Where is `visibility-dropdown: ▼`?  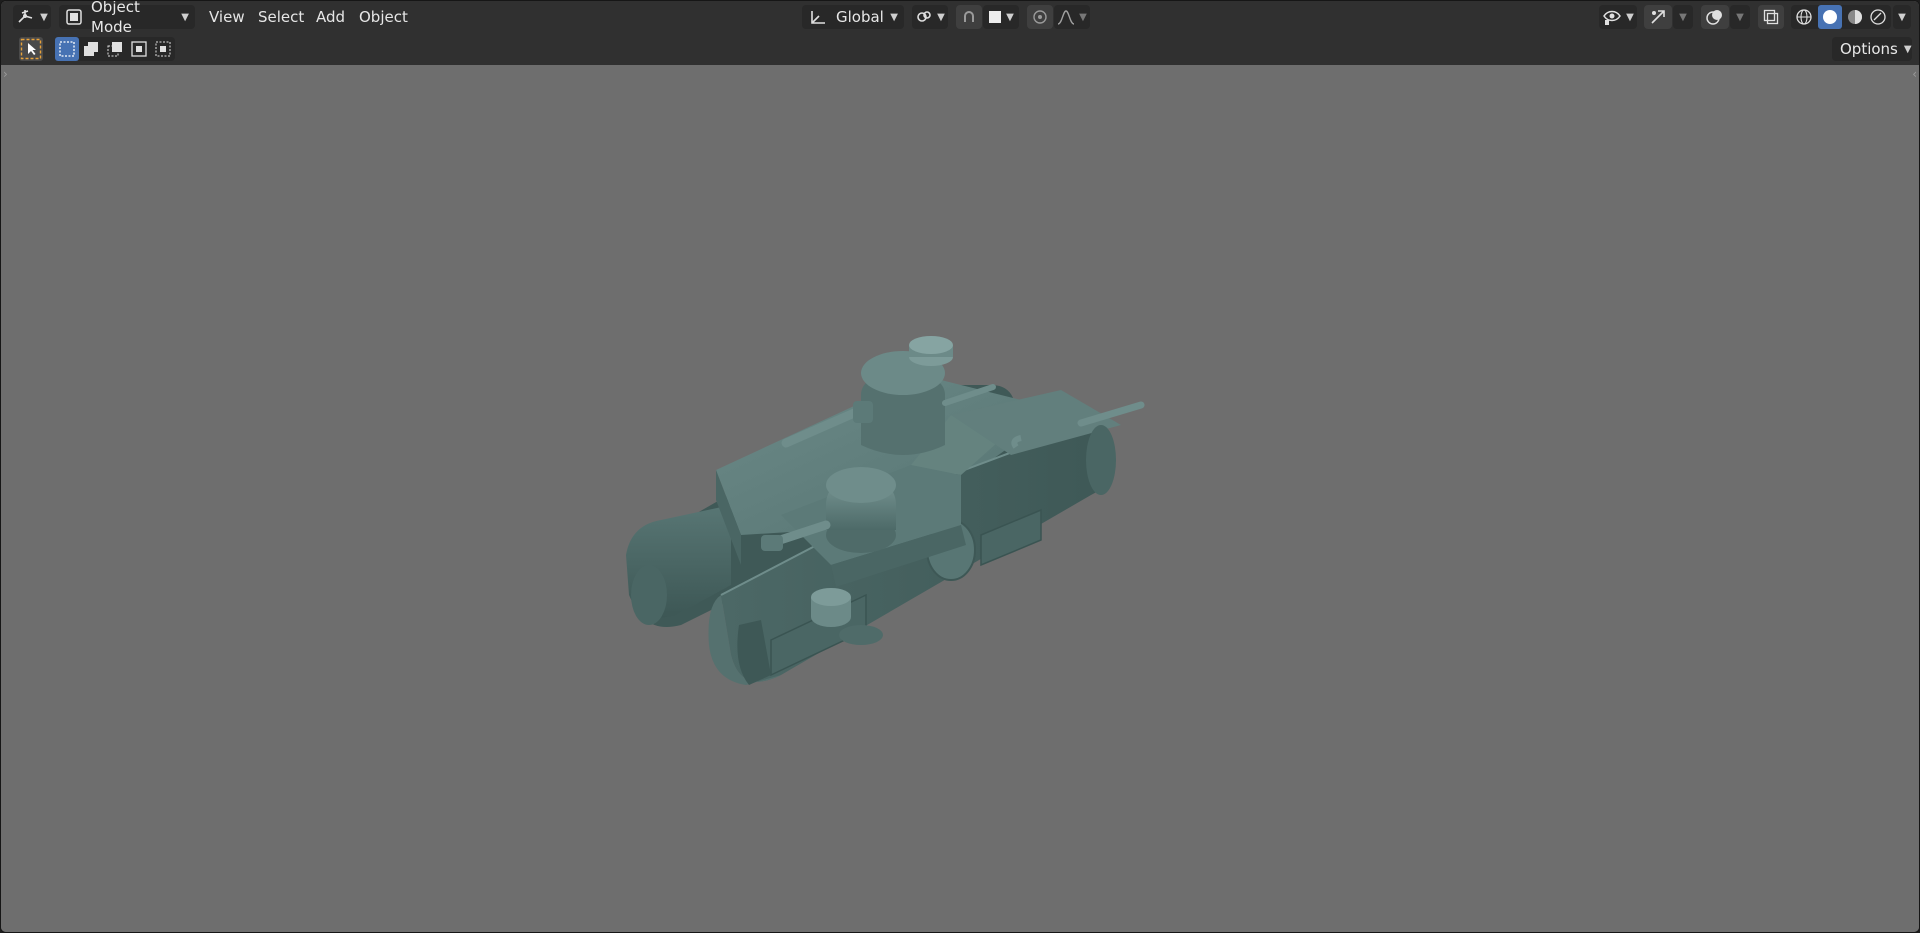 visibility-dropdown: ▼ is located at coordinates (1618, 17).